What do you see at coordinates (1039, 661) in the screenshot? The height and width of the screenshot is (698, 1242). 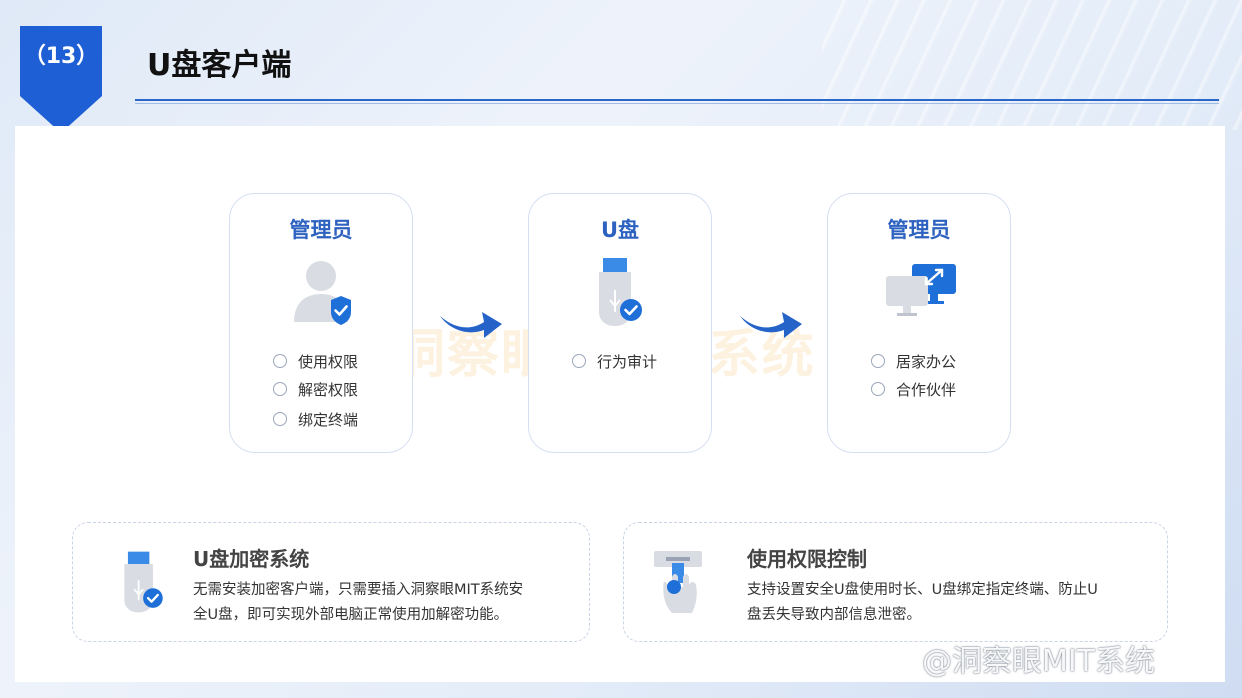 I see `source-credit: @洞察眼MIT系统` at bounding box center [1039, 661].